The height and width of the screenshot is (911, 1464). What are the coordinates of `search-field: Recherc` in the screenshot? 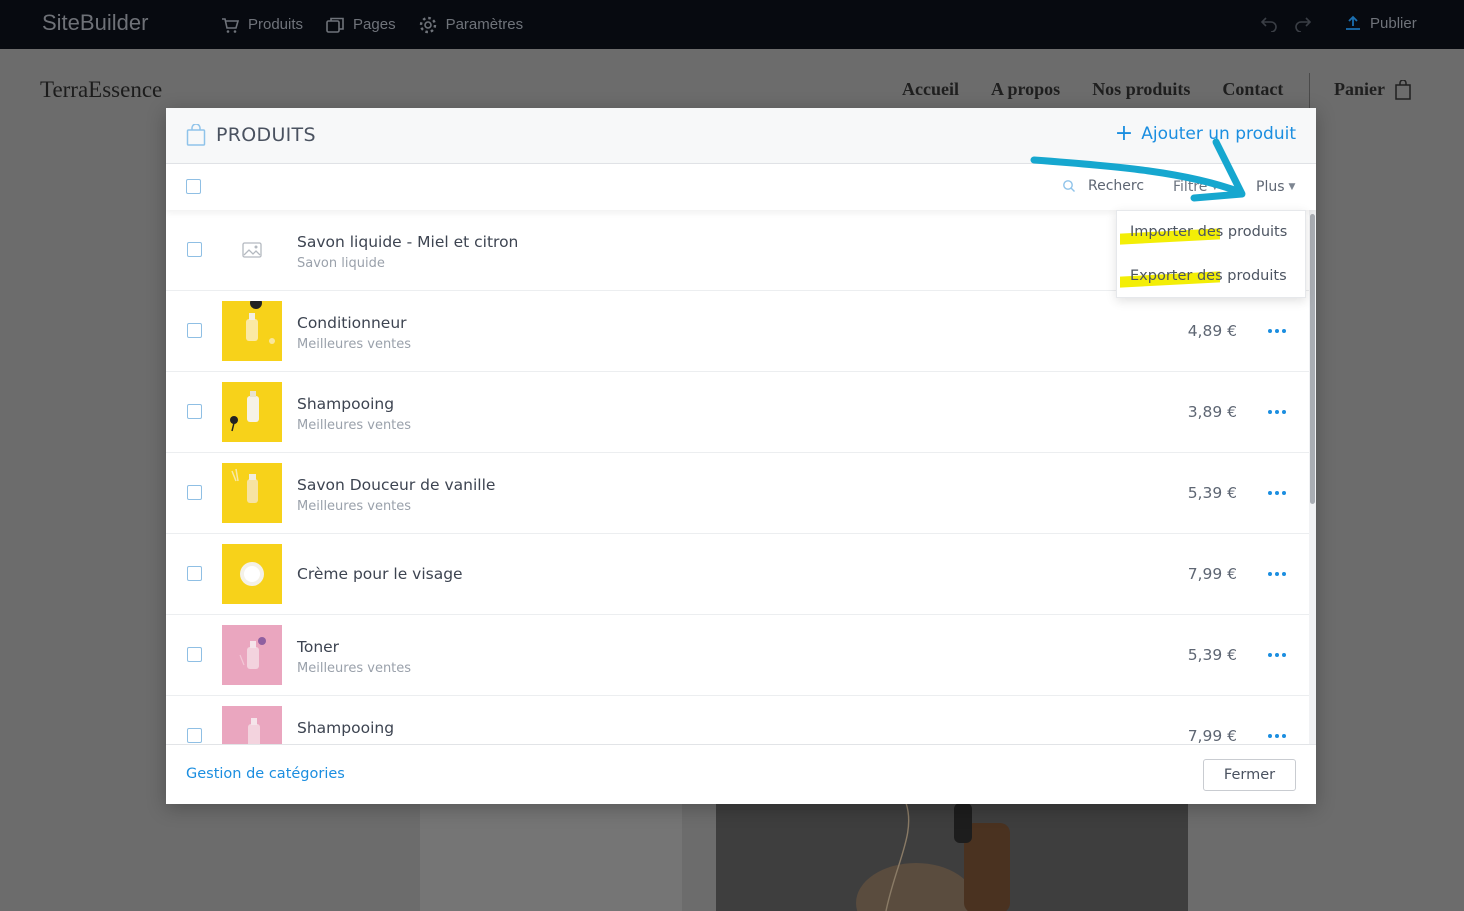 It's located at (1103, 186).